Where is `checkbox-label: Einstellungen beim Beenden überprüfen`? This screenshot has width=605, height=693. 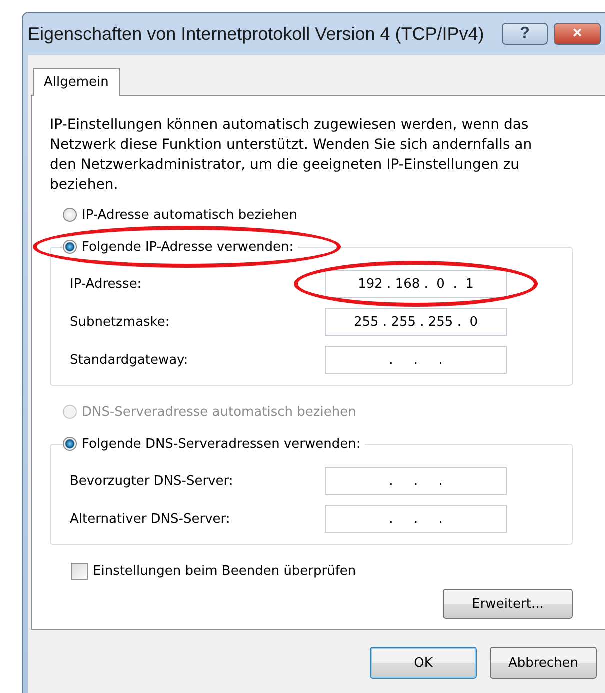 checkbox-label: Einstellungen beim Beenden überprüfen is located at coordinates (224, 571).